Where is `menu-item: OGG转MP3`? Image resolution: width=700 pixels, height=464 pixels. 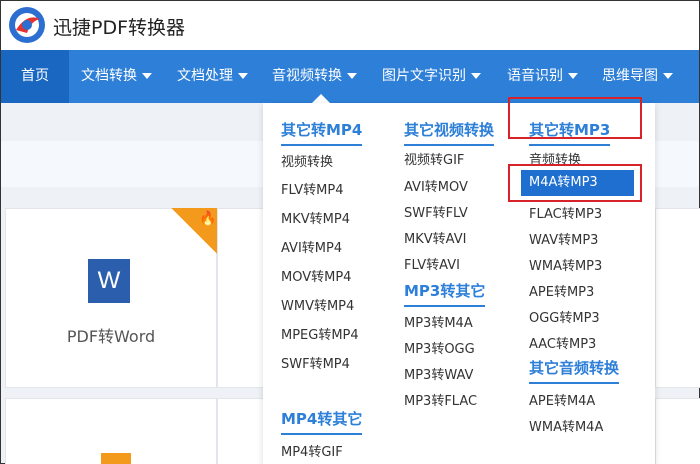 menu-item: OGG转MP3 is located at coordinates (564, 316).